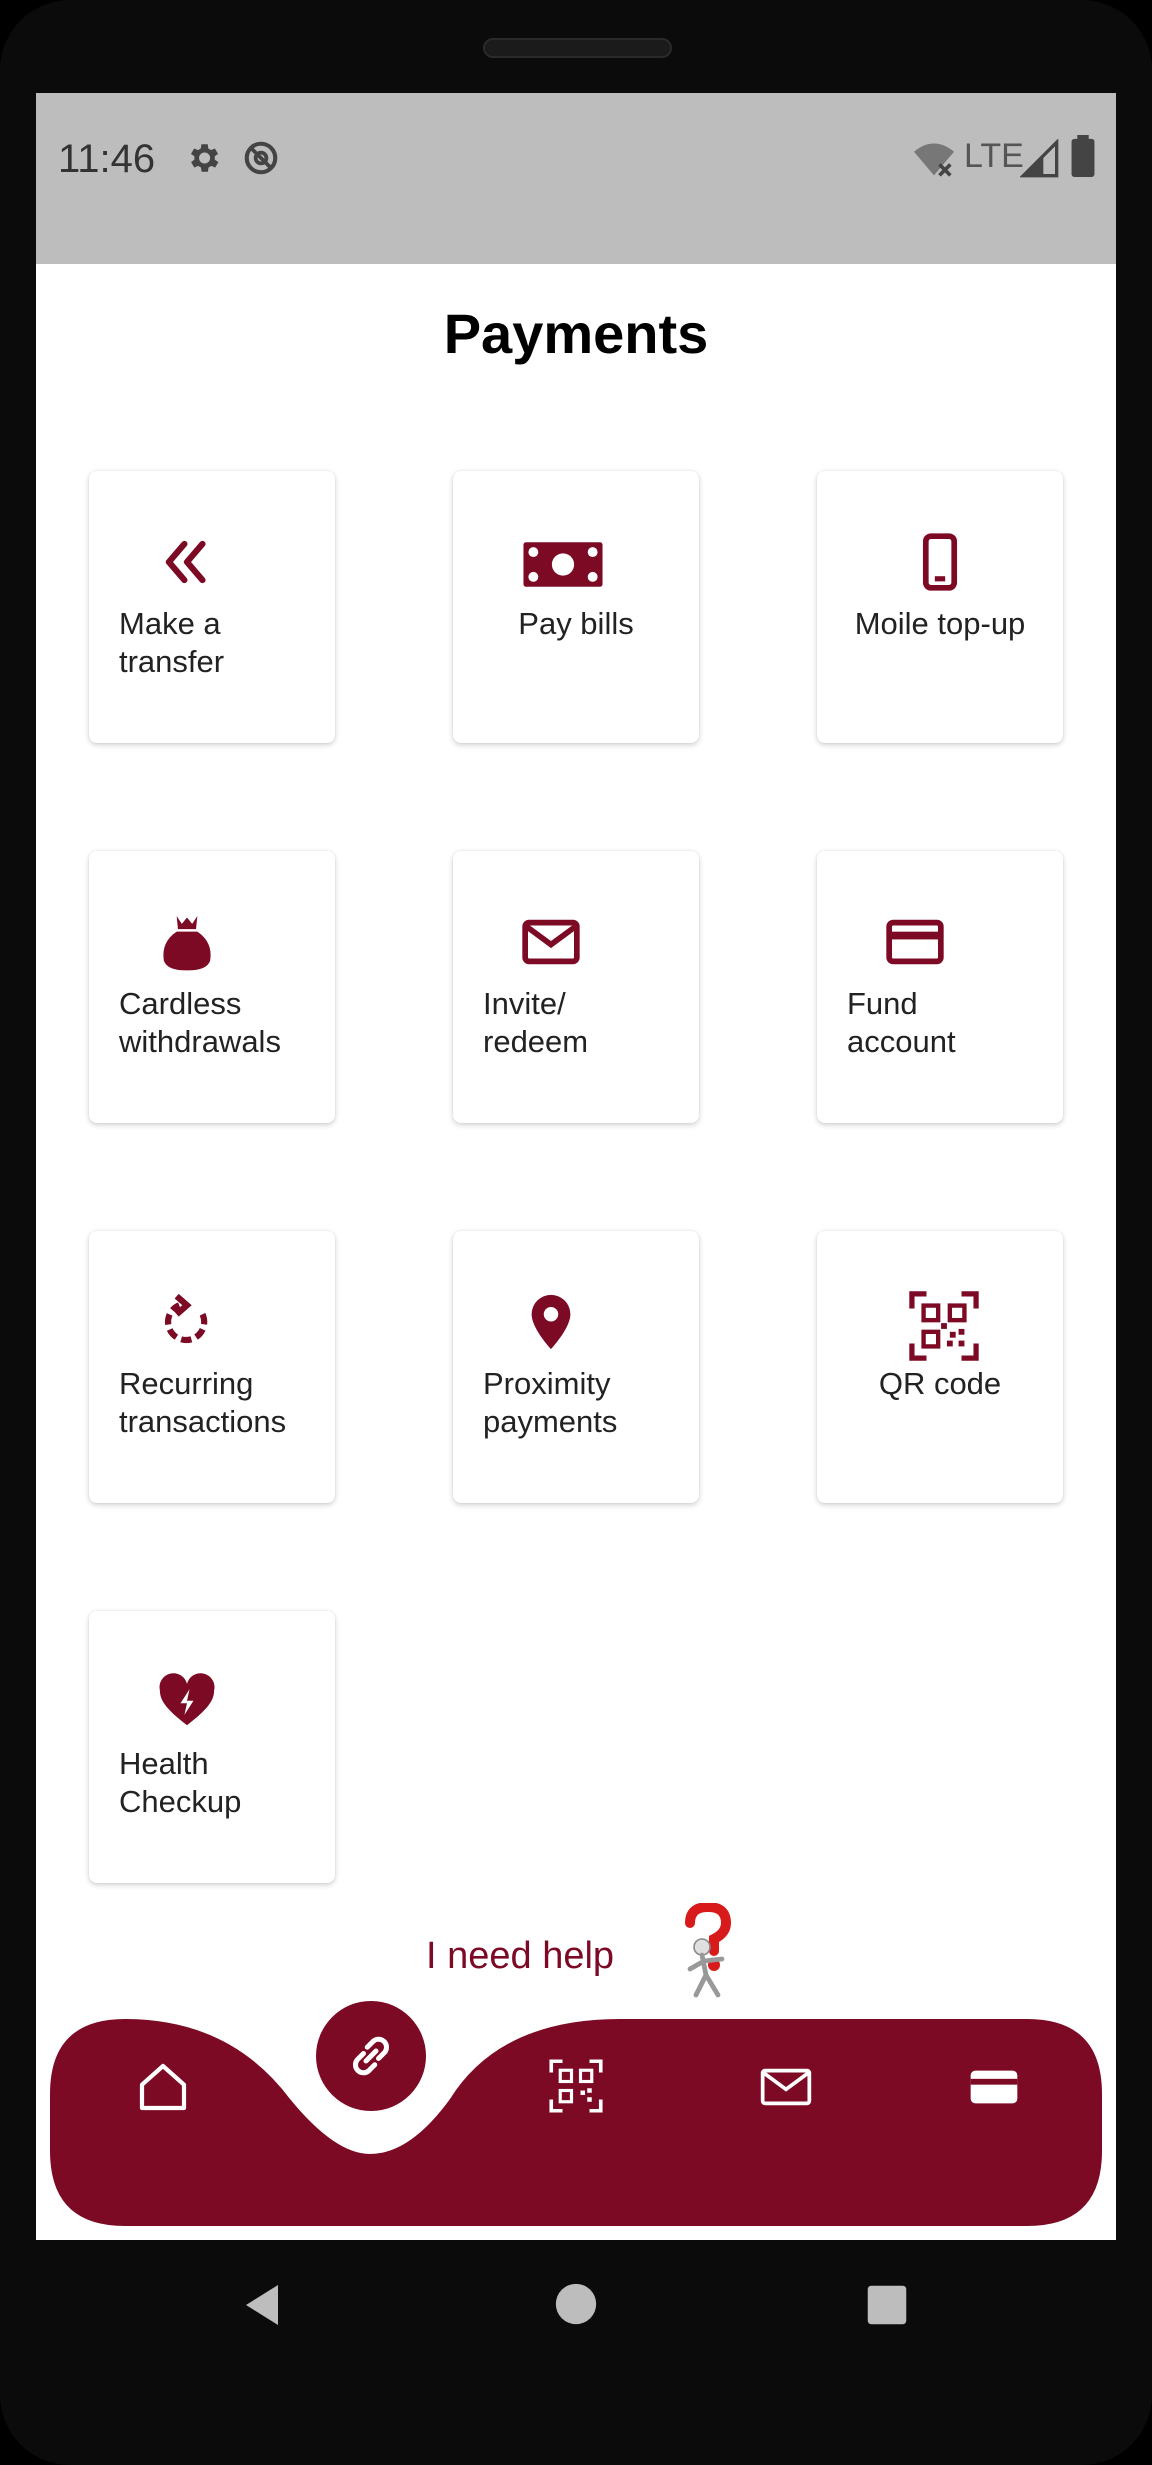  I want to click on gear-icon, so click(203, 160).